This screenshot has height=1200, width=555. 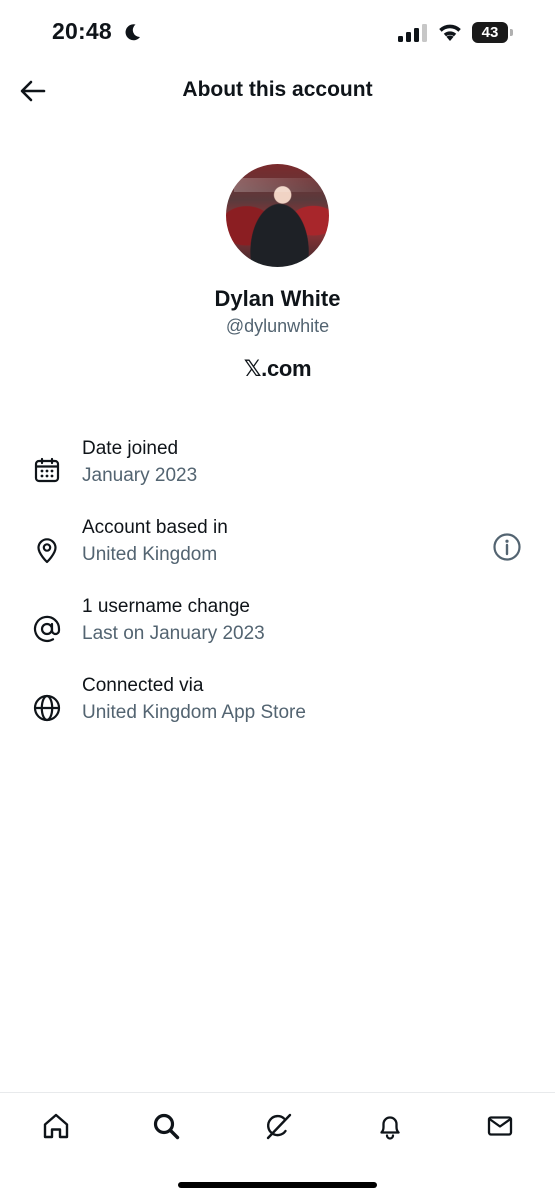 What do you see at coordinates (140, 475) in the screenshot?
I see `info-value: January 2023` at bounding box center [140, 475].